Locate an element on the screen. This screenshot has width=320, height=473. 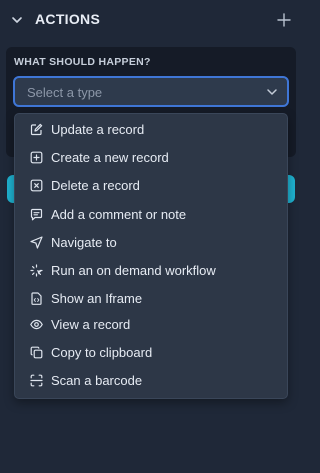
scan-icon is located at coordinates (36, 380).